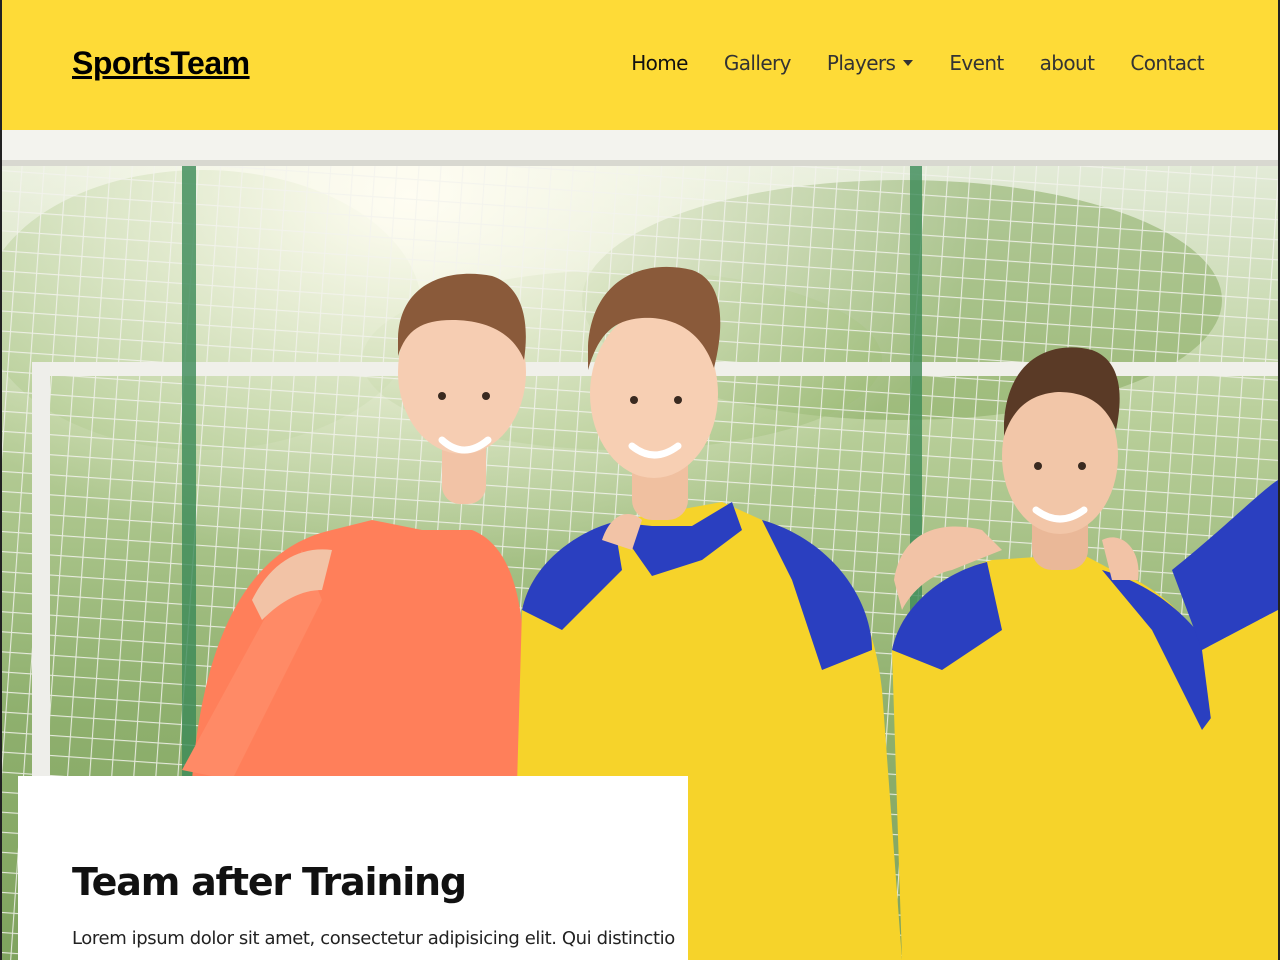  I want to click on hero-caption-title: Team after Training, so click(269, 882).